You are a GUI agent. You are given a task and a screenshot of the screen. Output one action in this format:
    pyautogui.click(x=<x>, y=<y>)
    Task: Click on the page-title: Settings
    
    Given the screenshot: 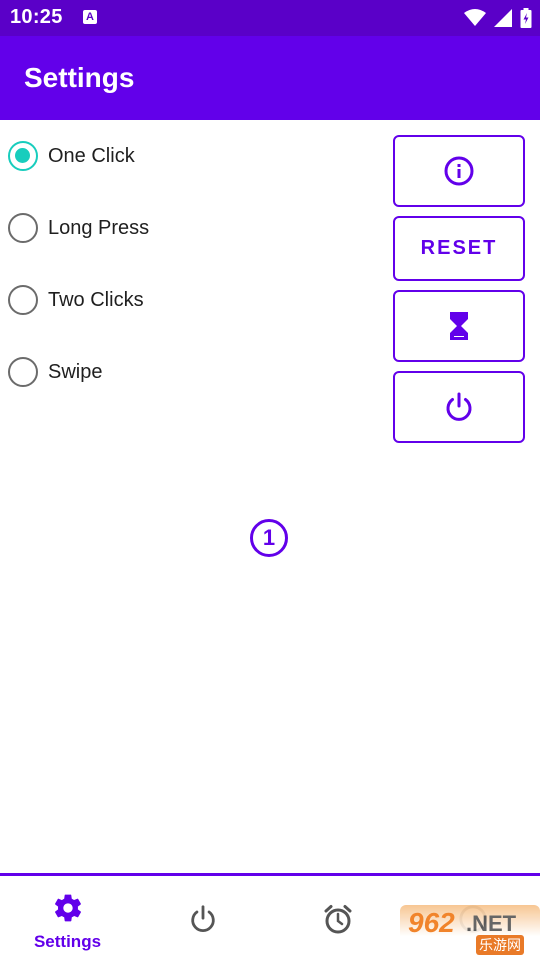 What is the action you would take?
    pyautogui.click(x=79, y=77)
    